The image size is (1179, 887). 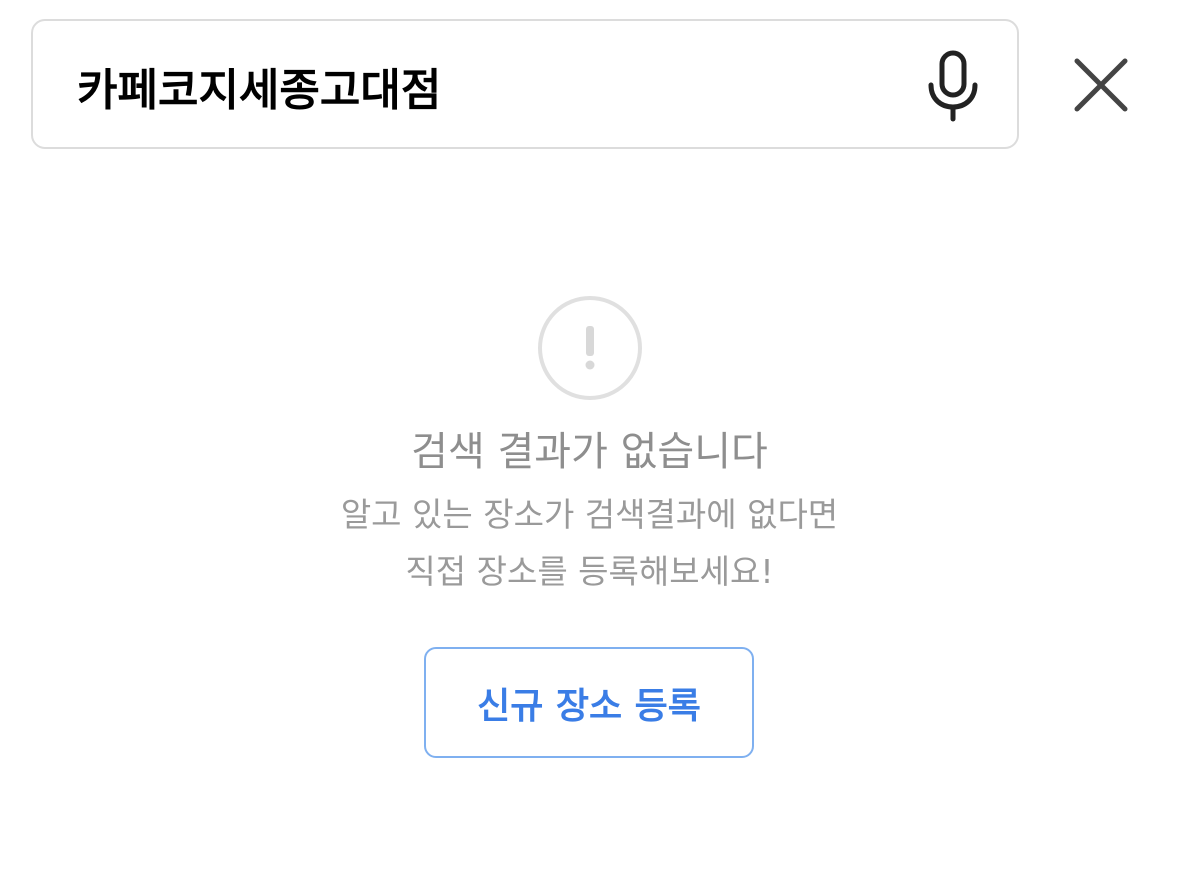 What do you see at coordinates (487, 86) in the screenshot?
I see `search-input` at bounding box center [487, 86].